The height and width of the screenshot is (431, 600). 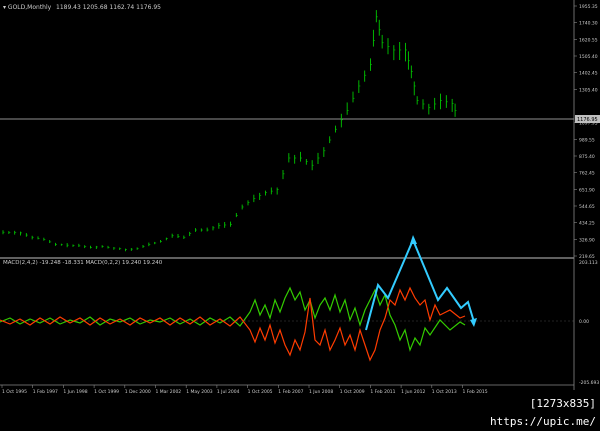 I want to click on symbol-name: GOLD,Monthly, so click(x=30, y=7).